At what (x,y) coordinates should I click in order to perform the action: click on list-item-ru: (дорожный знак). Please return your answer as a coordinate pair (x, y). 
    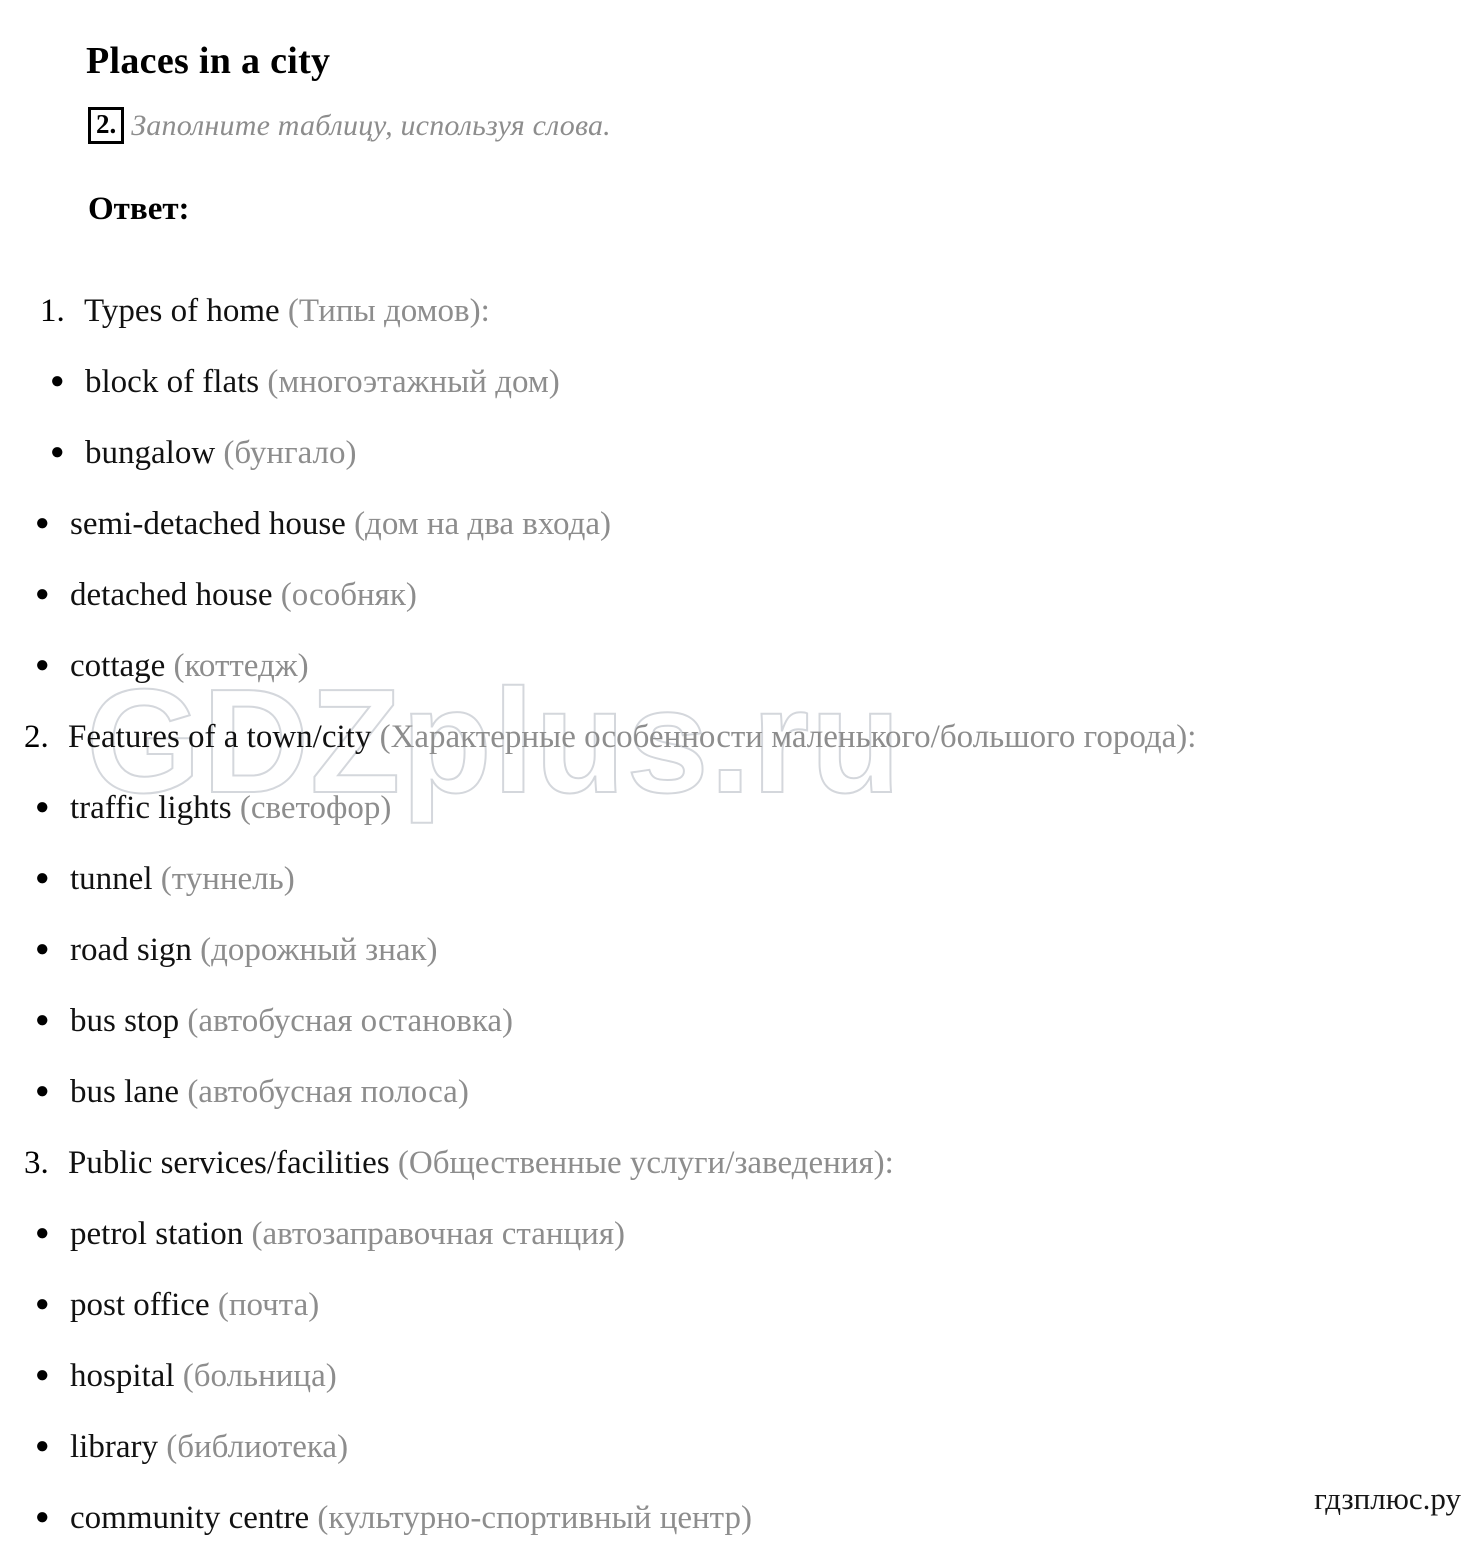
    Looking at the image, I should click on (319, 950).